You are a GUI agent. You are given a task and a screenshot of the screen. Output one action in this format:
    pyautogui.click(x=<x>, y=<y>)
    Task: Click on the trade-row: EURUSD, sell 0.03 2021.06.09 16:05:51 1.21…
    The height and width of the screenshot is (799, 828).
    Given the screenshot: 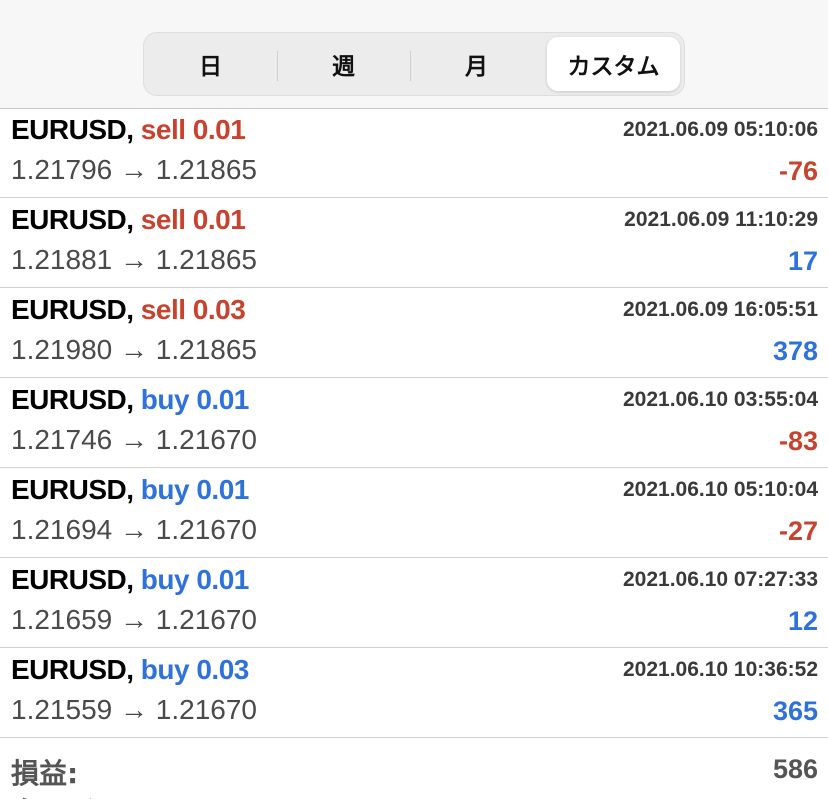 What is the action you would take?
    pyautogui.click(x=414, y=333)
    